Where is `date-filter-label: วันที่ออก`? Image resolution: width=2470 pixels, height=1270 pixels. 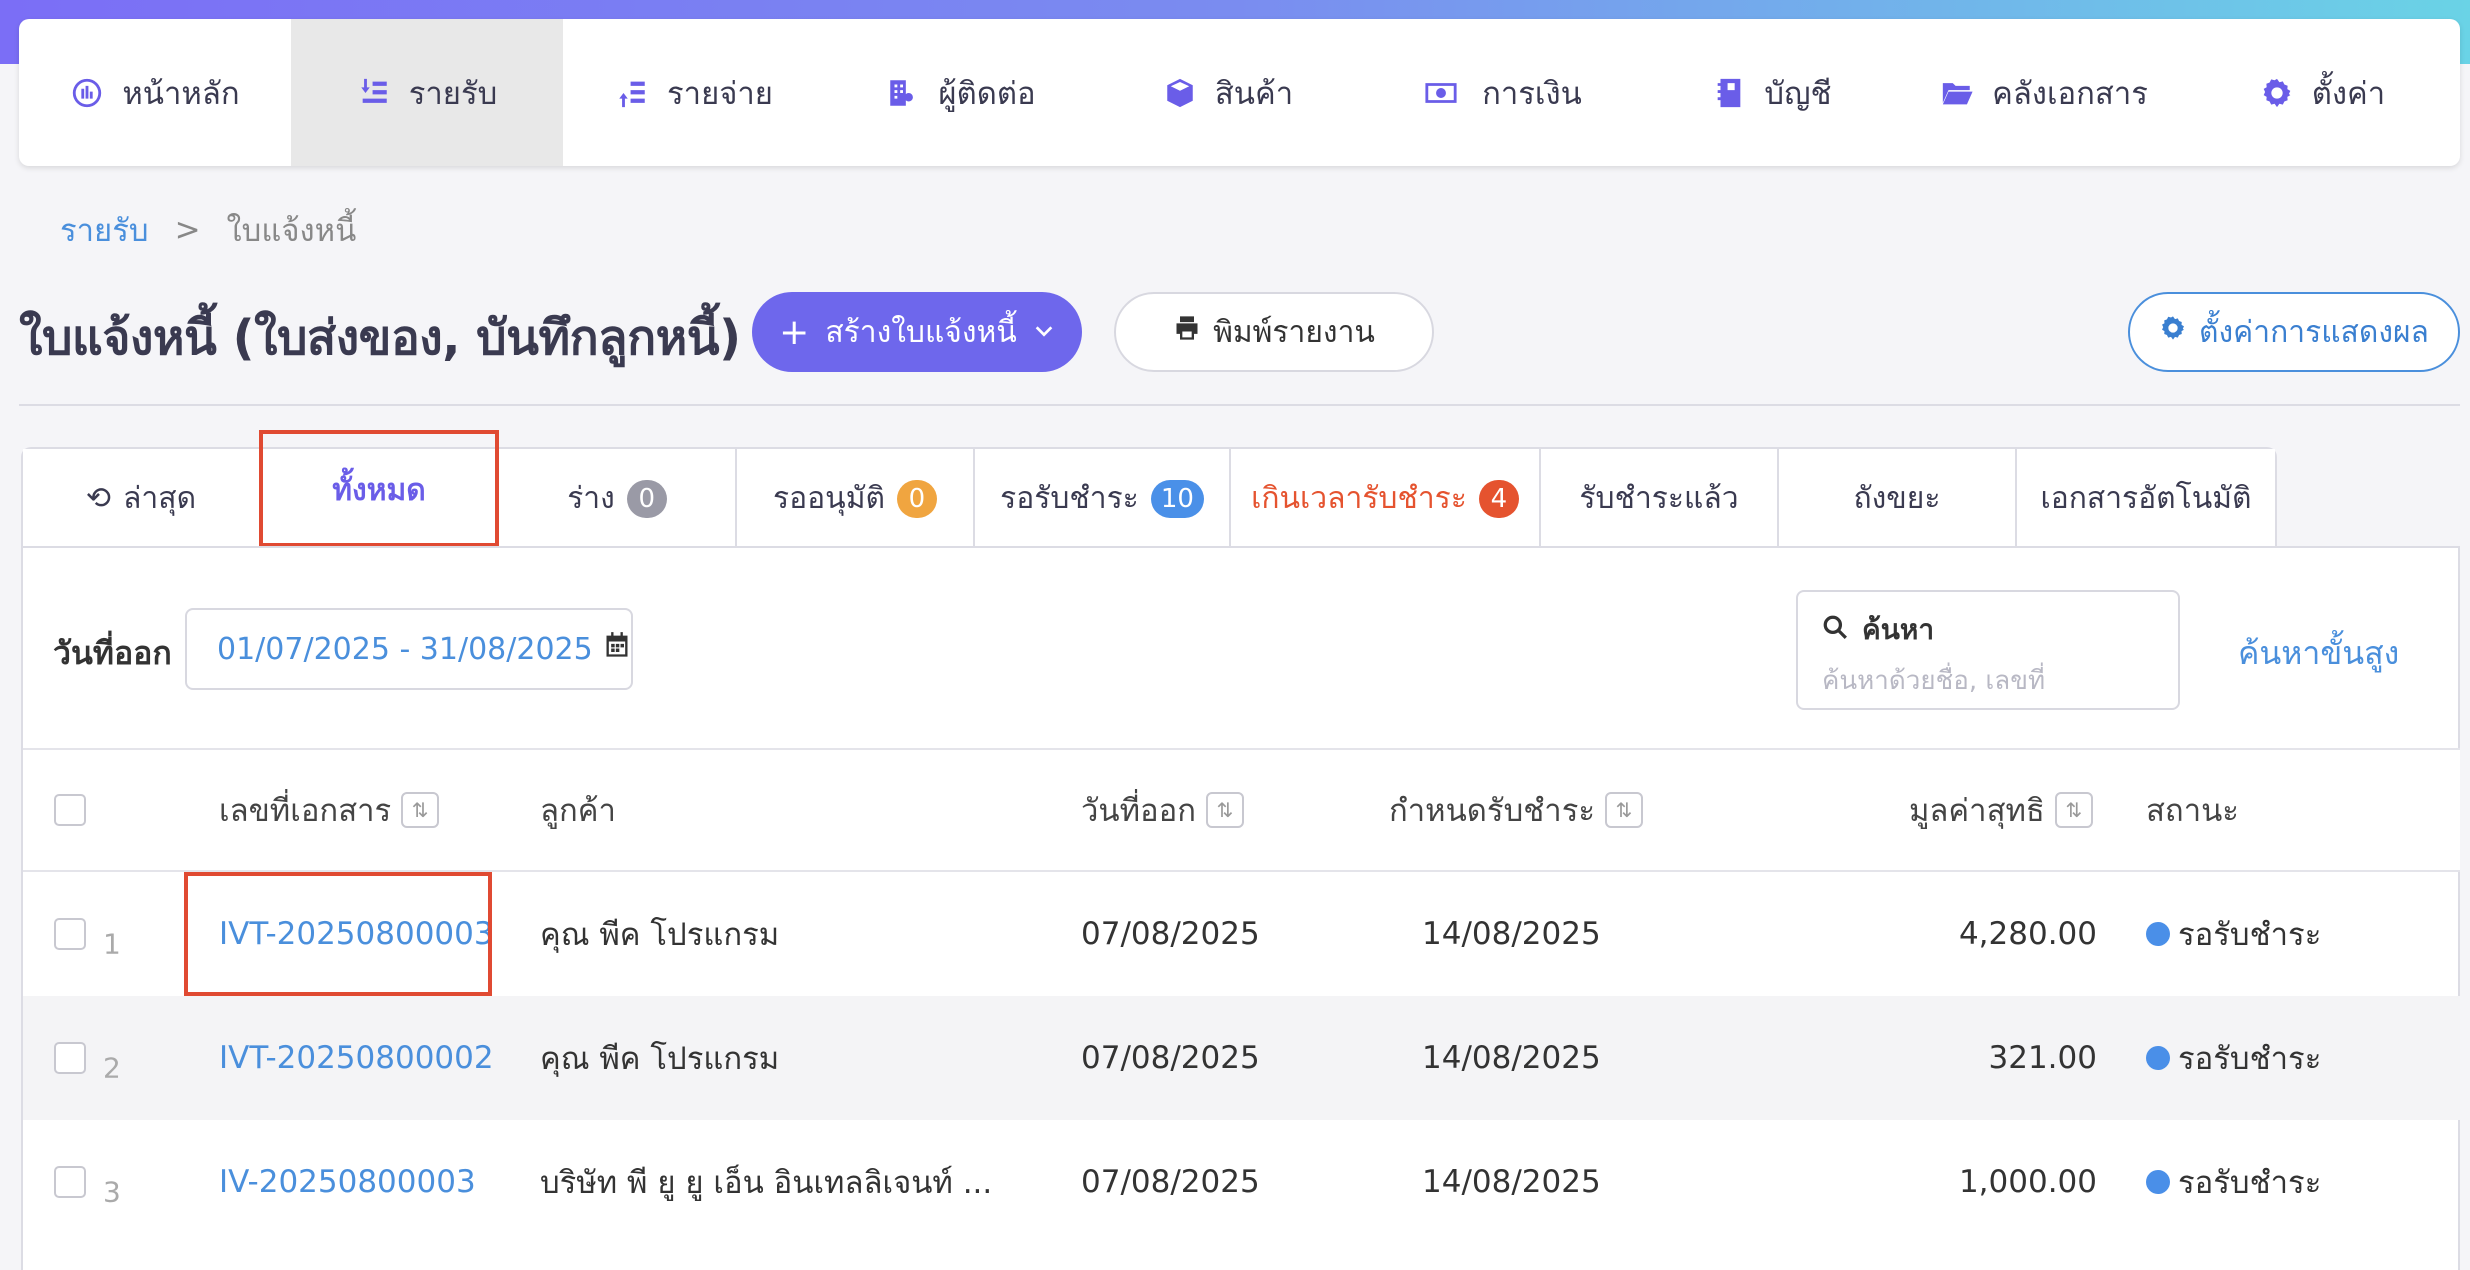 date-filter-label: วันที่ออก is located at coordinates (112, 653).